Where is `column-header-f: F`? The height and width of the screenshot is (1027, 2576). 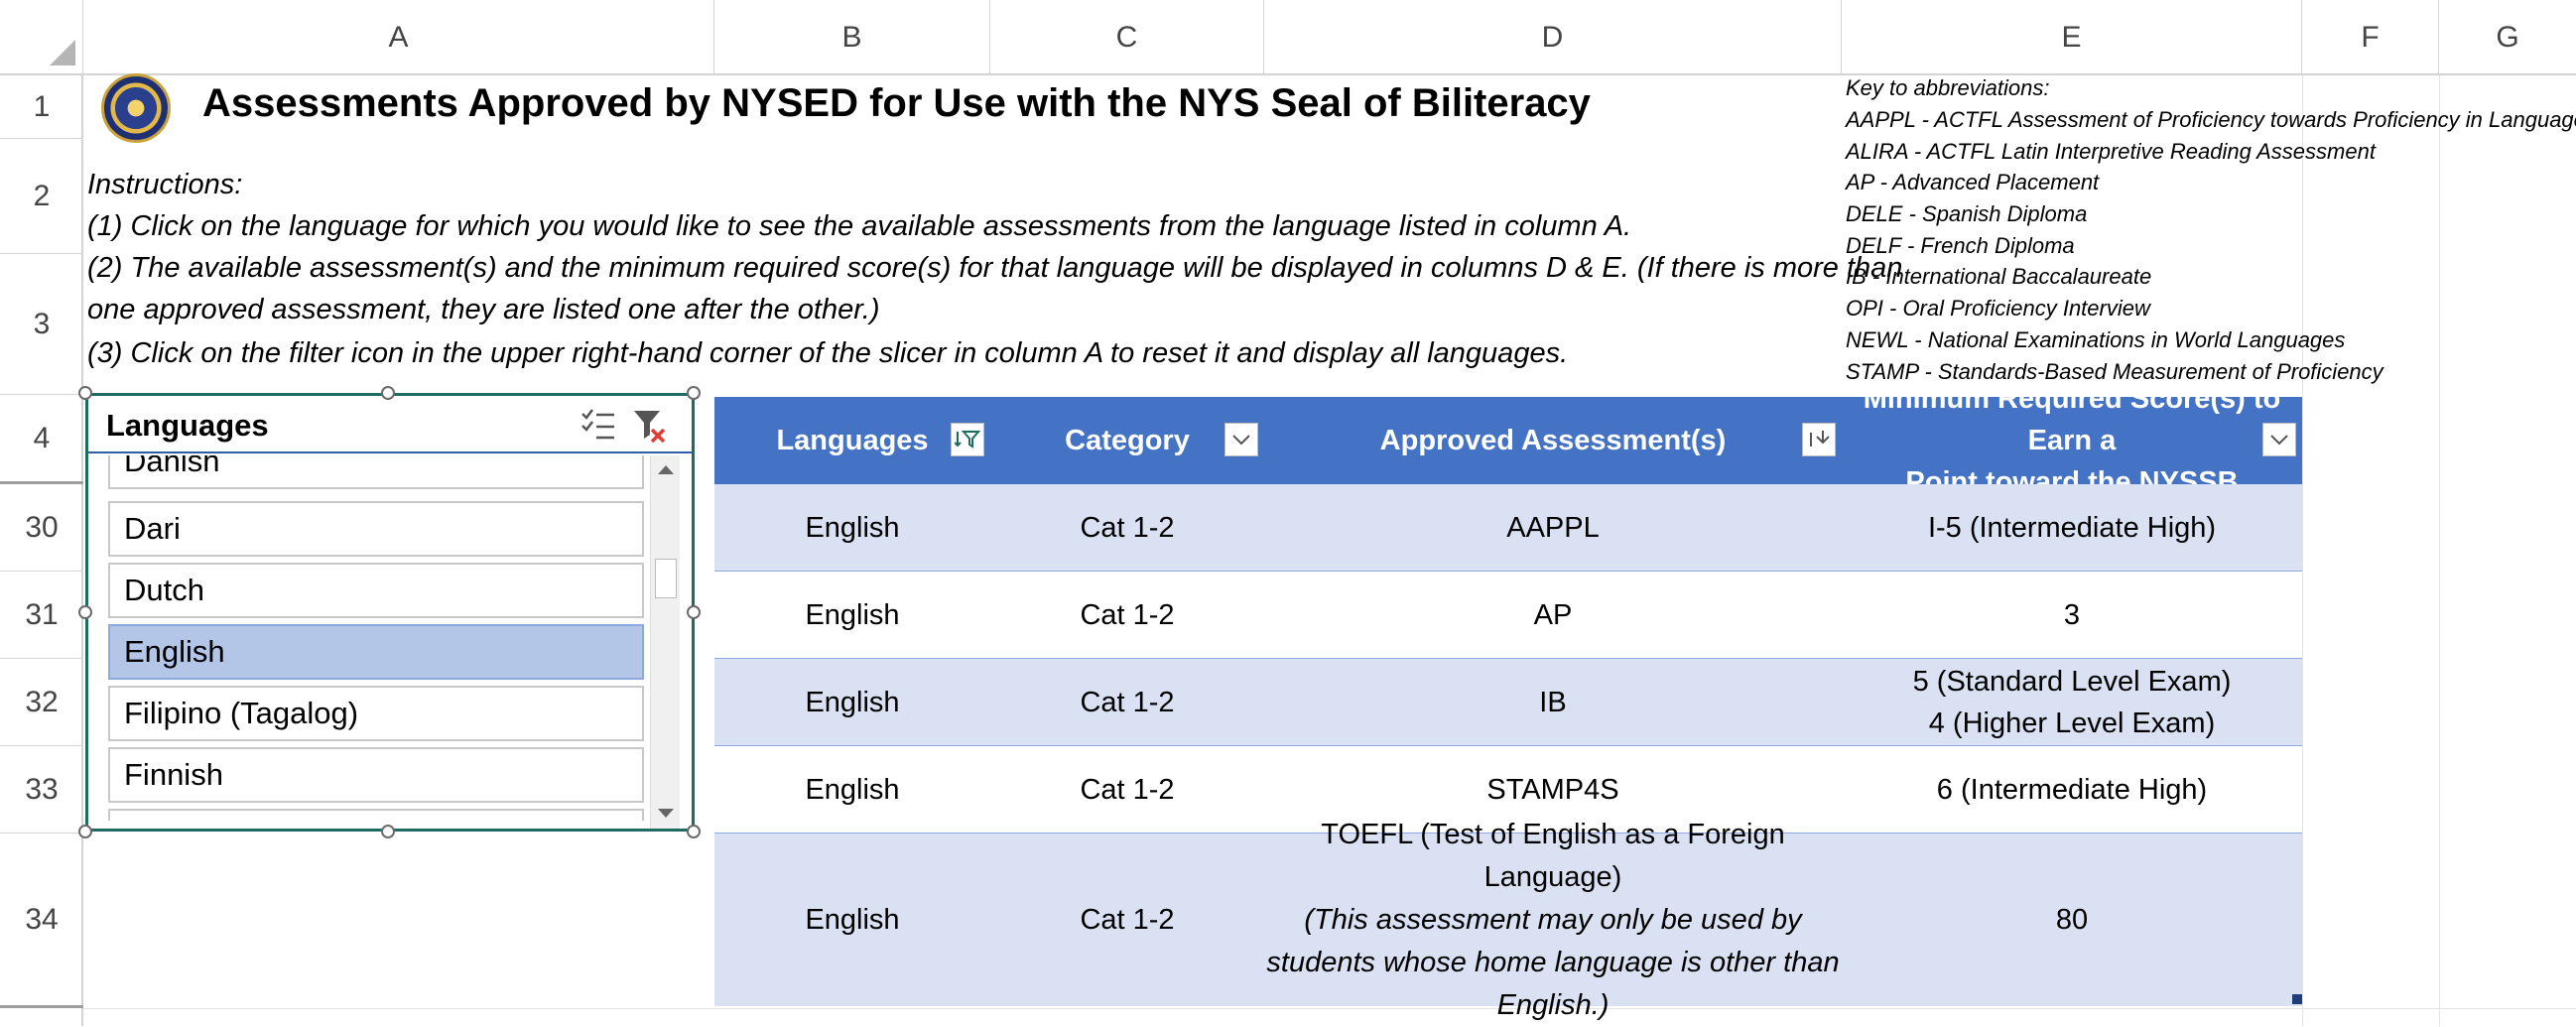
column-header-f: F is located at coordinates (2371, 37).